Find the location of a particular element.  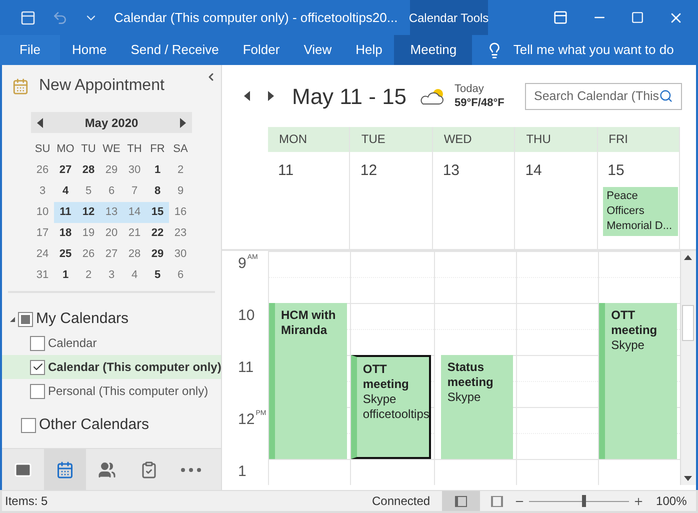

calendar-day: 10 is located at coordinates (42, 212).